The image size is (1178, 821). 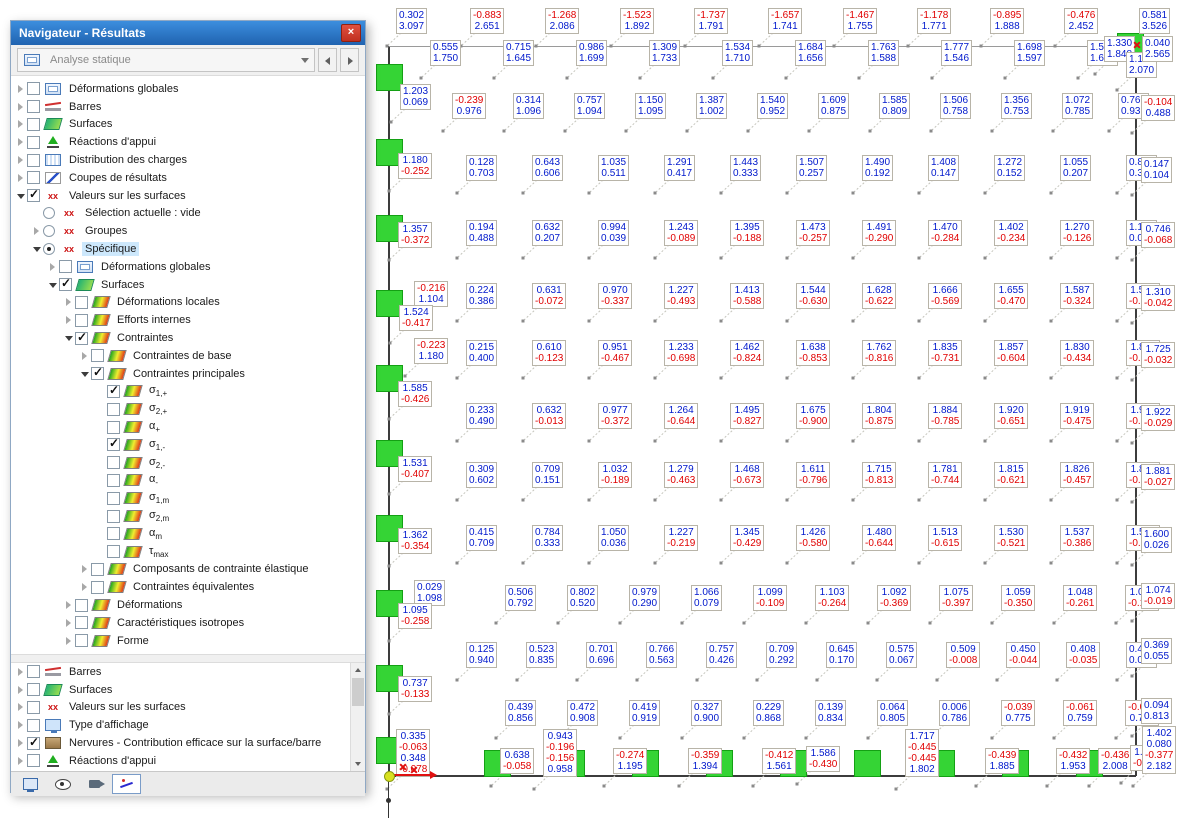 I want to click on tree-item-σ1-m: σ1,m, so click(x=188, y=498).